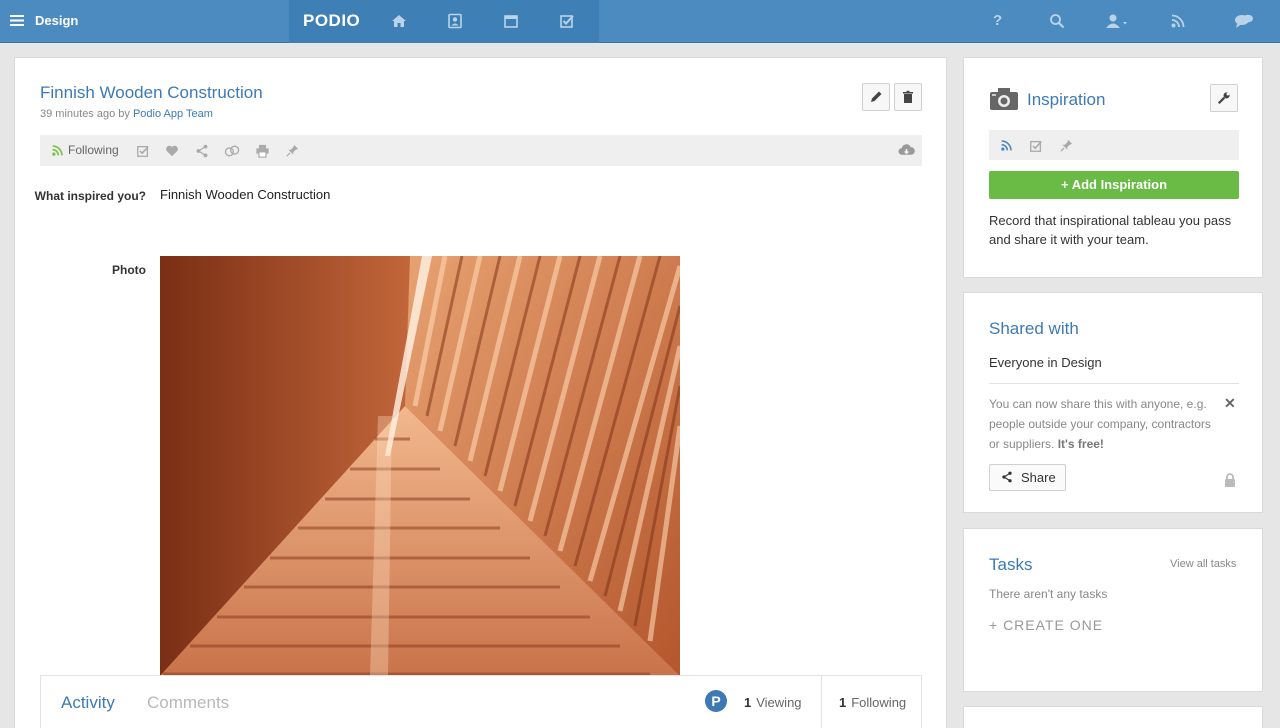 Image resolution: width=1280 pixels, height=728 pixels. Describe the element at coordinates (1244, 21) in the screenshot. I see `chat-icon` at that location.